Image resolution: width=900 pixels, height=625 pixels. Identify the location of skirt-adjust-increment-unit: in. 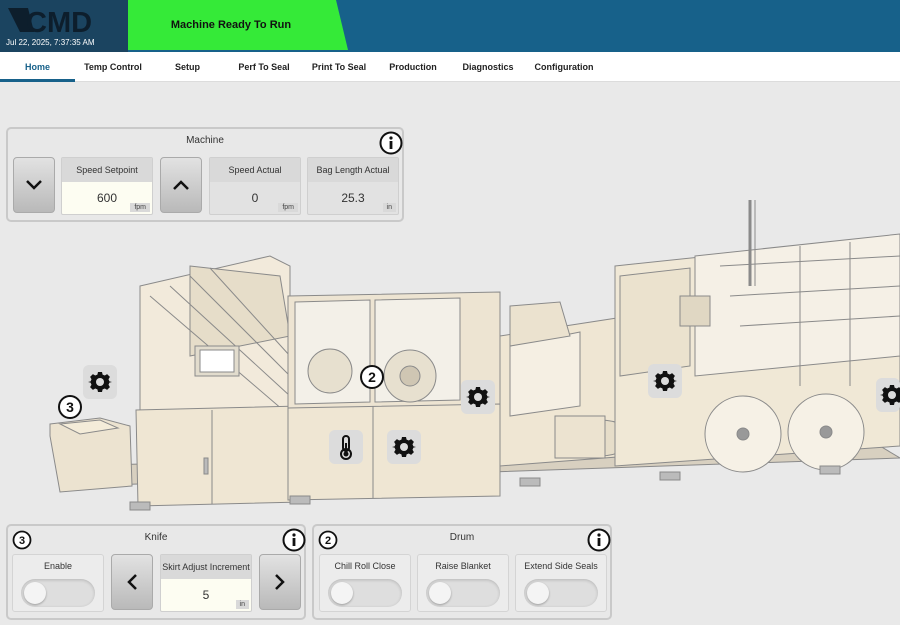
(242, 604).